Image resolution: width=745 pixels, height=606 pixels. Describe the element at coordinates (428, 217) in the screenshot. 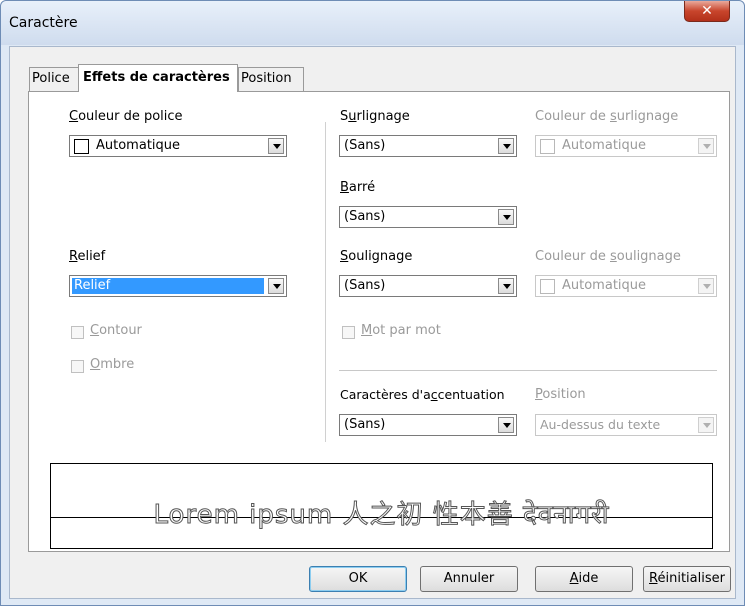

I see `strikethrough-dropdown: (Sans)` at that location.